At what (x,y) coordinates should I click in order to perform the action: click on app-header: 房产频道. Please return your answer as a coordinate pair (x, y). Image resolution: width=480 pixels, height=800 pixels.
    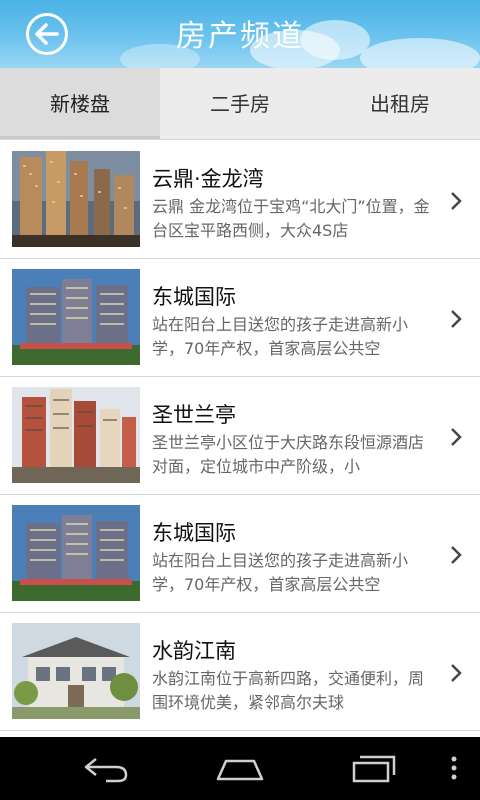
    Looking at the image, I should click on (240, 34).